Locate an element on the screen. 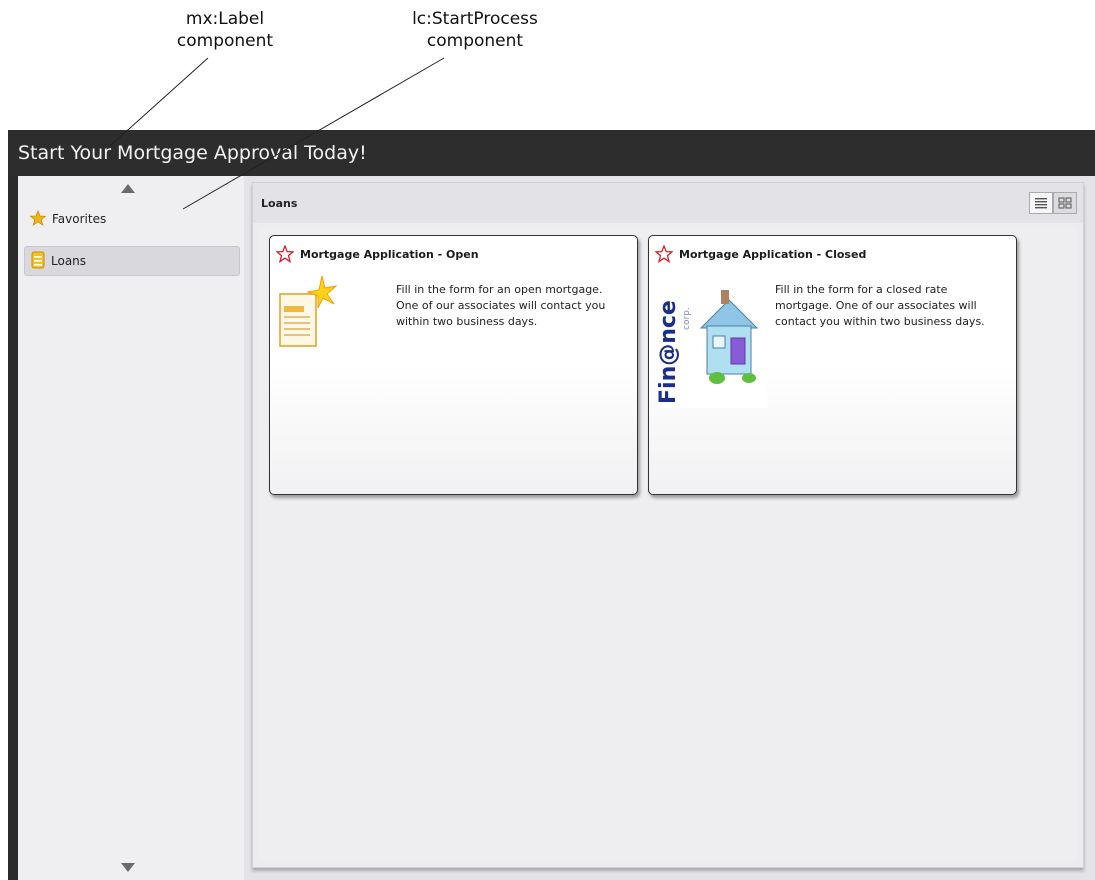  grid-view-icon is located at coordinates (1065, 203).